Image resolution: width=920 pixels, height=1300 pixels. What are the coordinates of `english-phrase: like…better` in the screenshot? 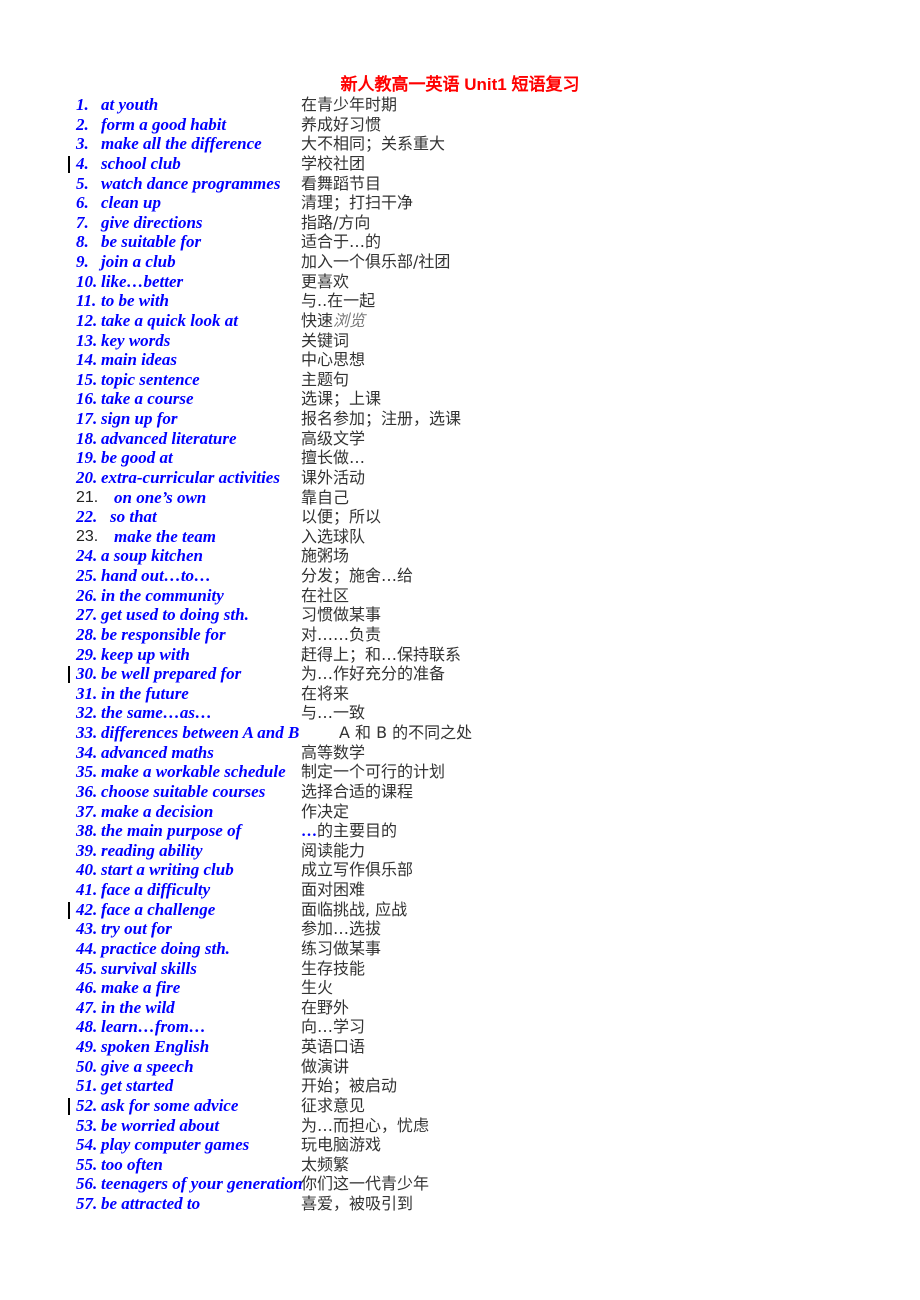 It's located at (142, 281).